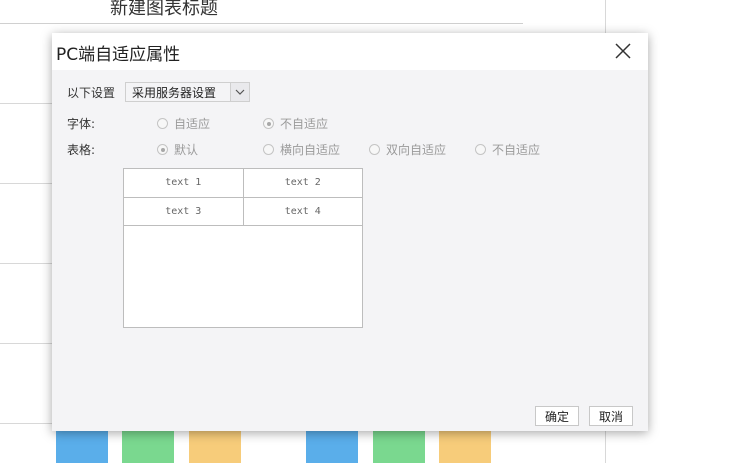  I want to click on close-button, so click(623, 51).